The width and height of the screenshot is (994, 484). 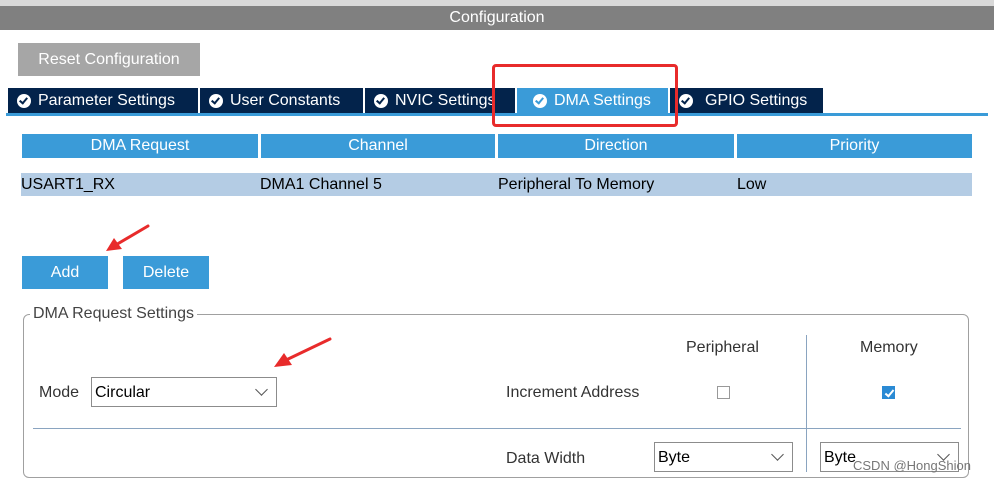 I want to click on window-title-bar: Configuration, so click(x=497, y=15).